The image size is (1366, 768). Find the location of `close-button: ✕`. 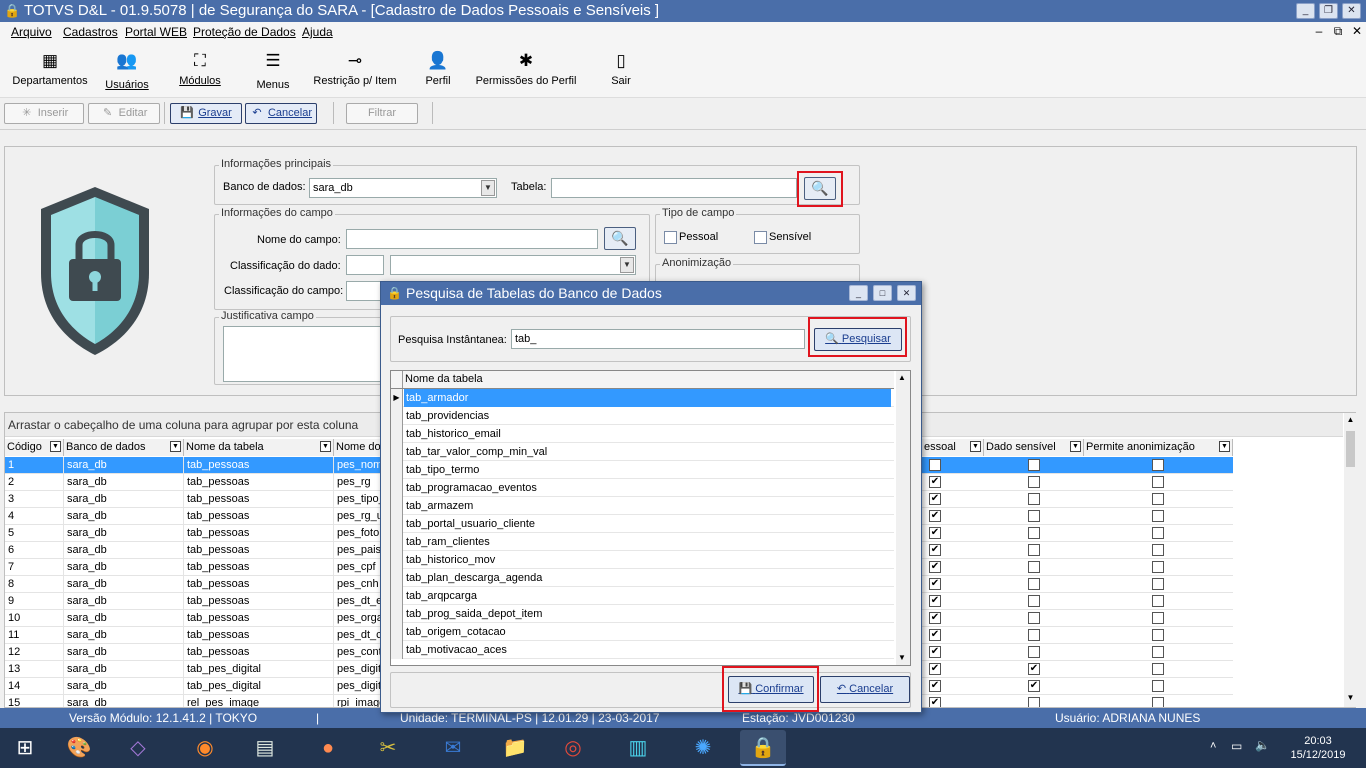

close-button: ✕ is located at coordinates (1351, 11).